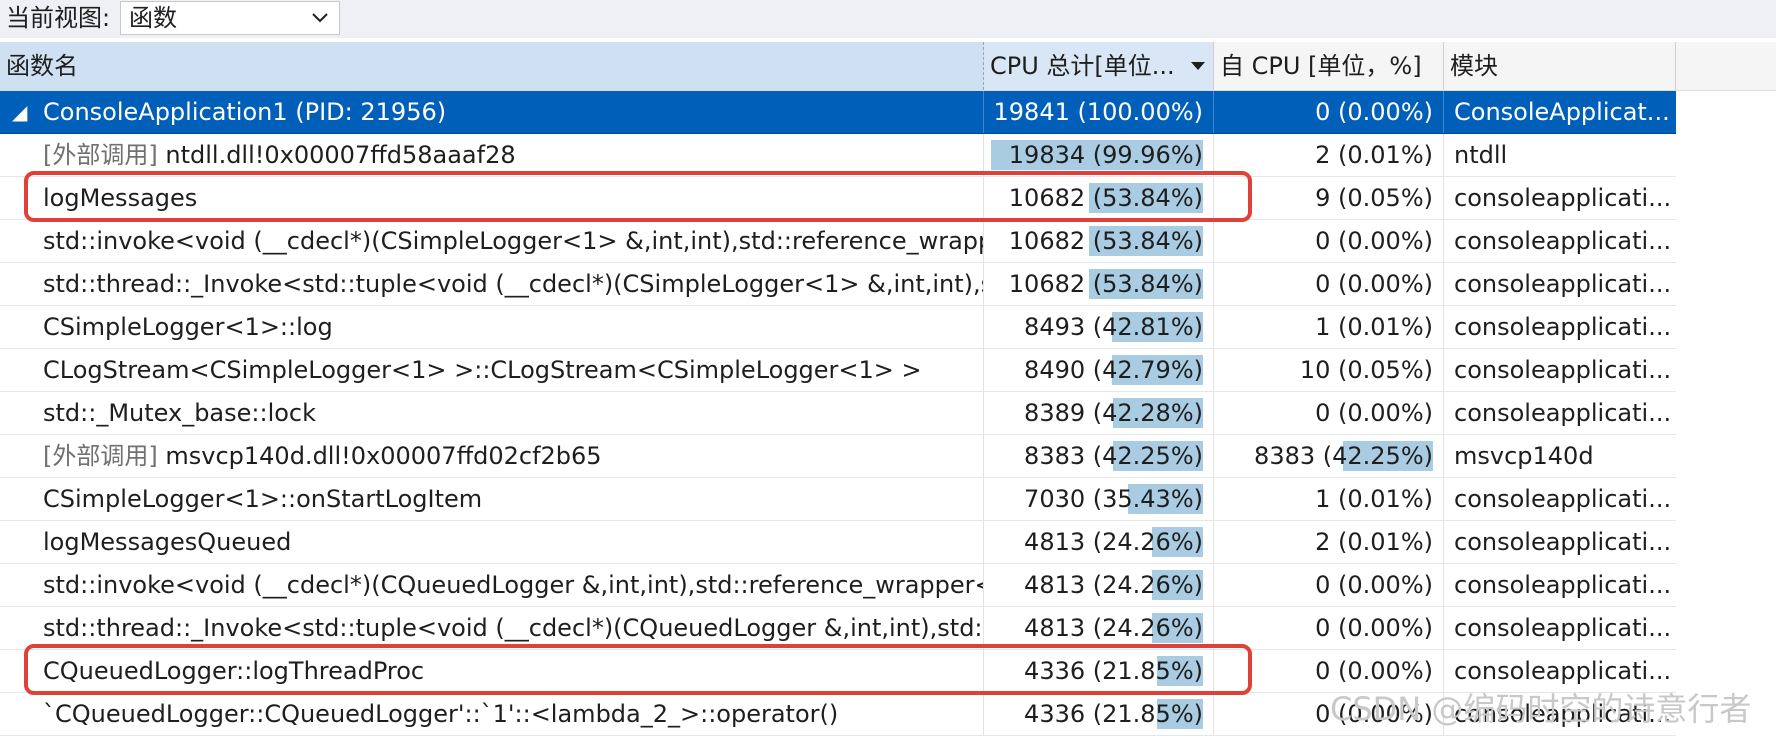  What do you see at coordinates (100, 155) in the screenshot?
I see `external-call-tag: [外部调用]` at bounding box center [100, 155].